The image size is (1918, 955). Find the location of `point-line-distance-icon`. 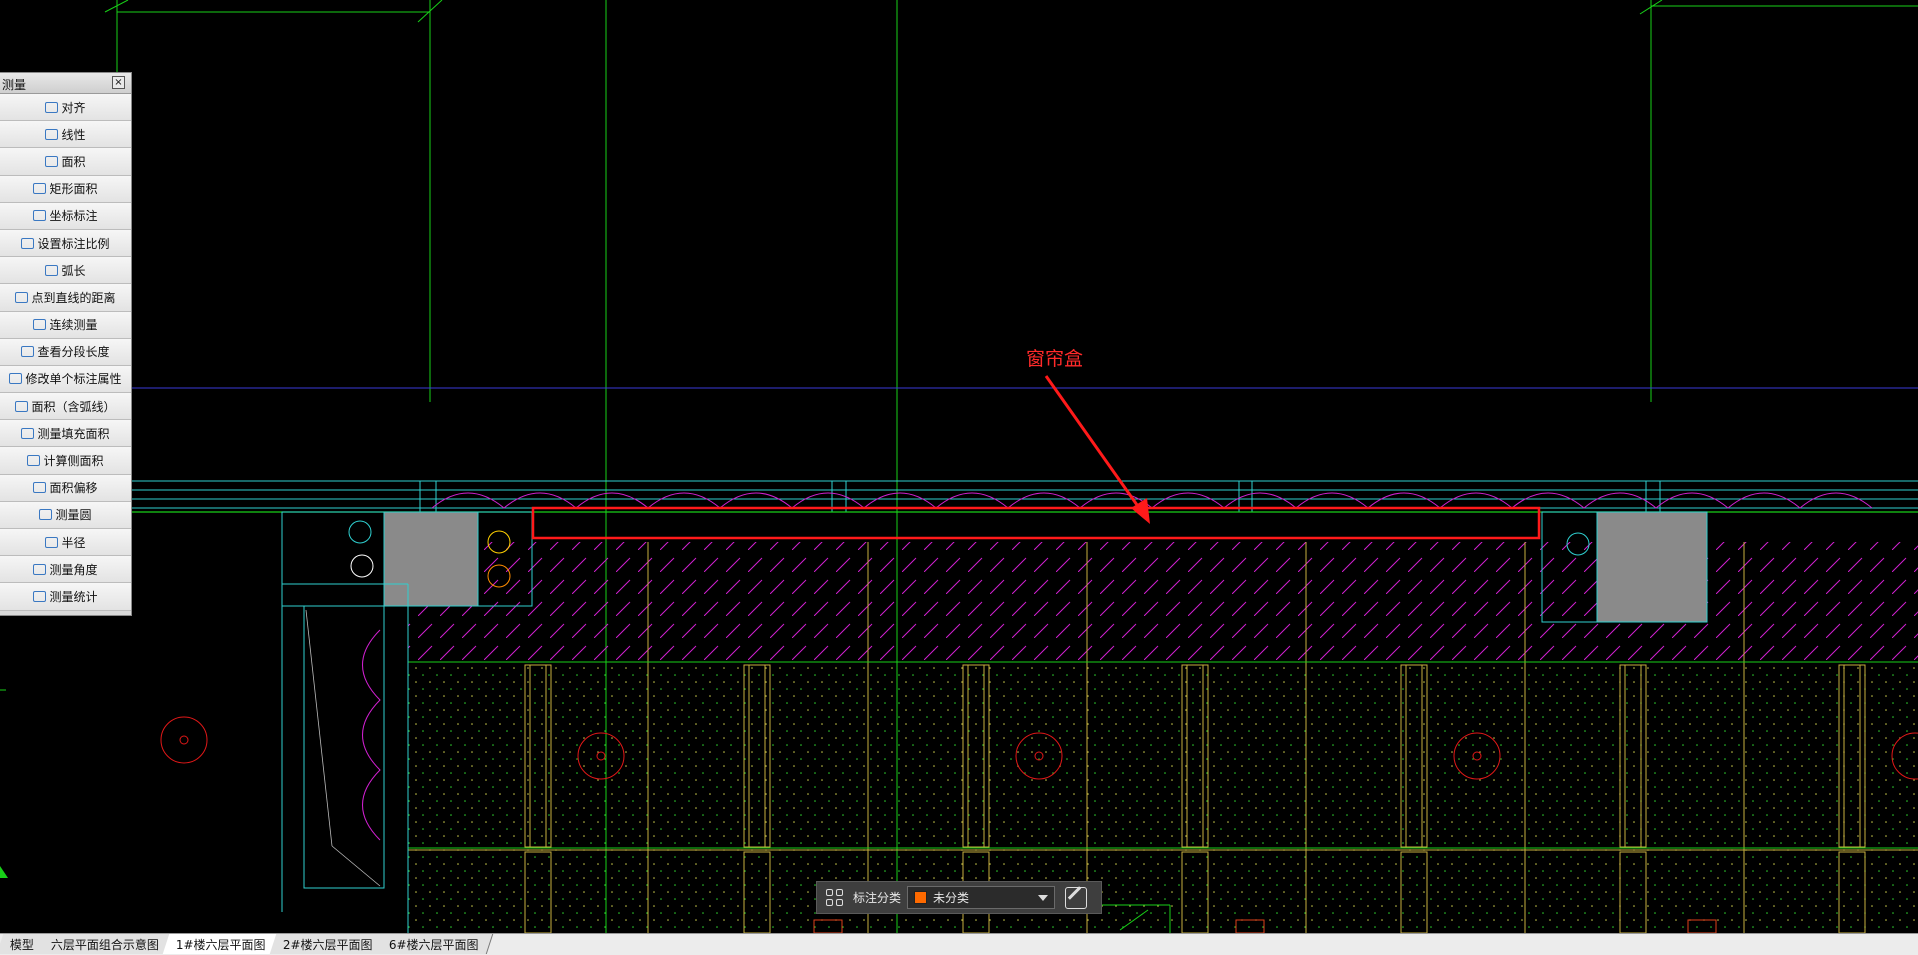

point-line-distance-icon is located at coordinates (22, 297).